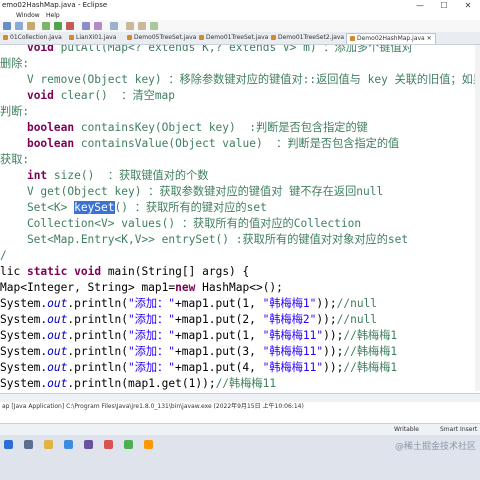  What do you see at coordinates (68, 444) in the screenshot?
I see `browser-icon` at bounding box center [68, 444].